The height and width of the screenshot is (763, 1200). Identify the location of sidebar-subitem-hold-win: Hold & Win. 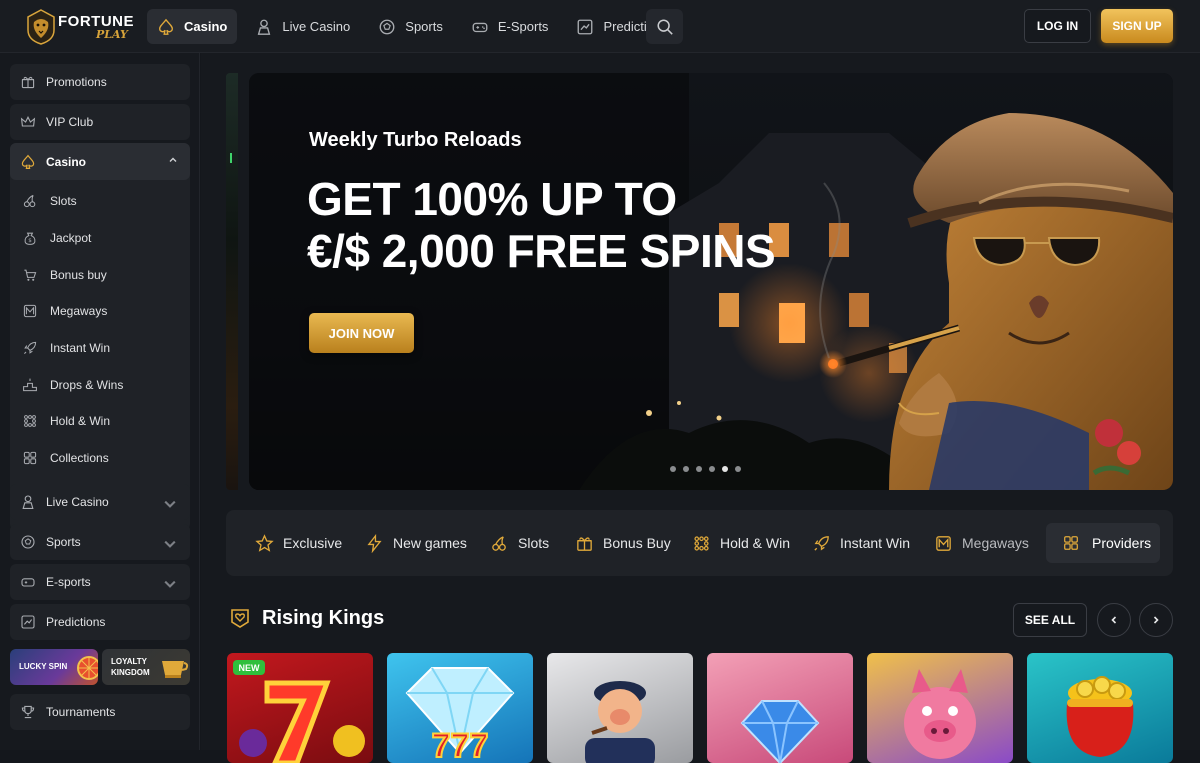
(66, 421).